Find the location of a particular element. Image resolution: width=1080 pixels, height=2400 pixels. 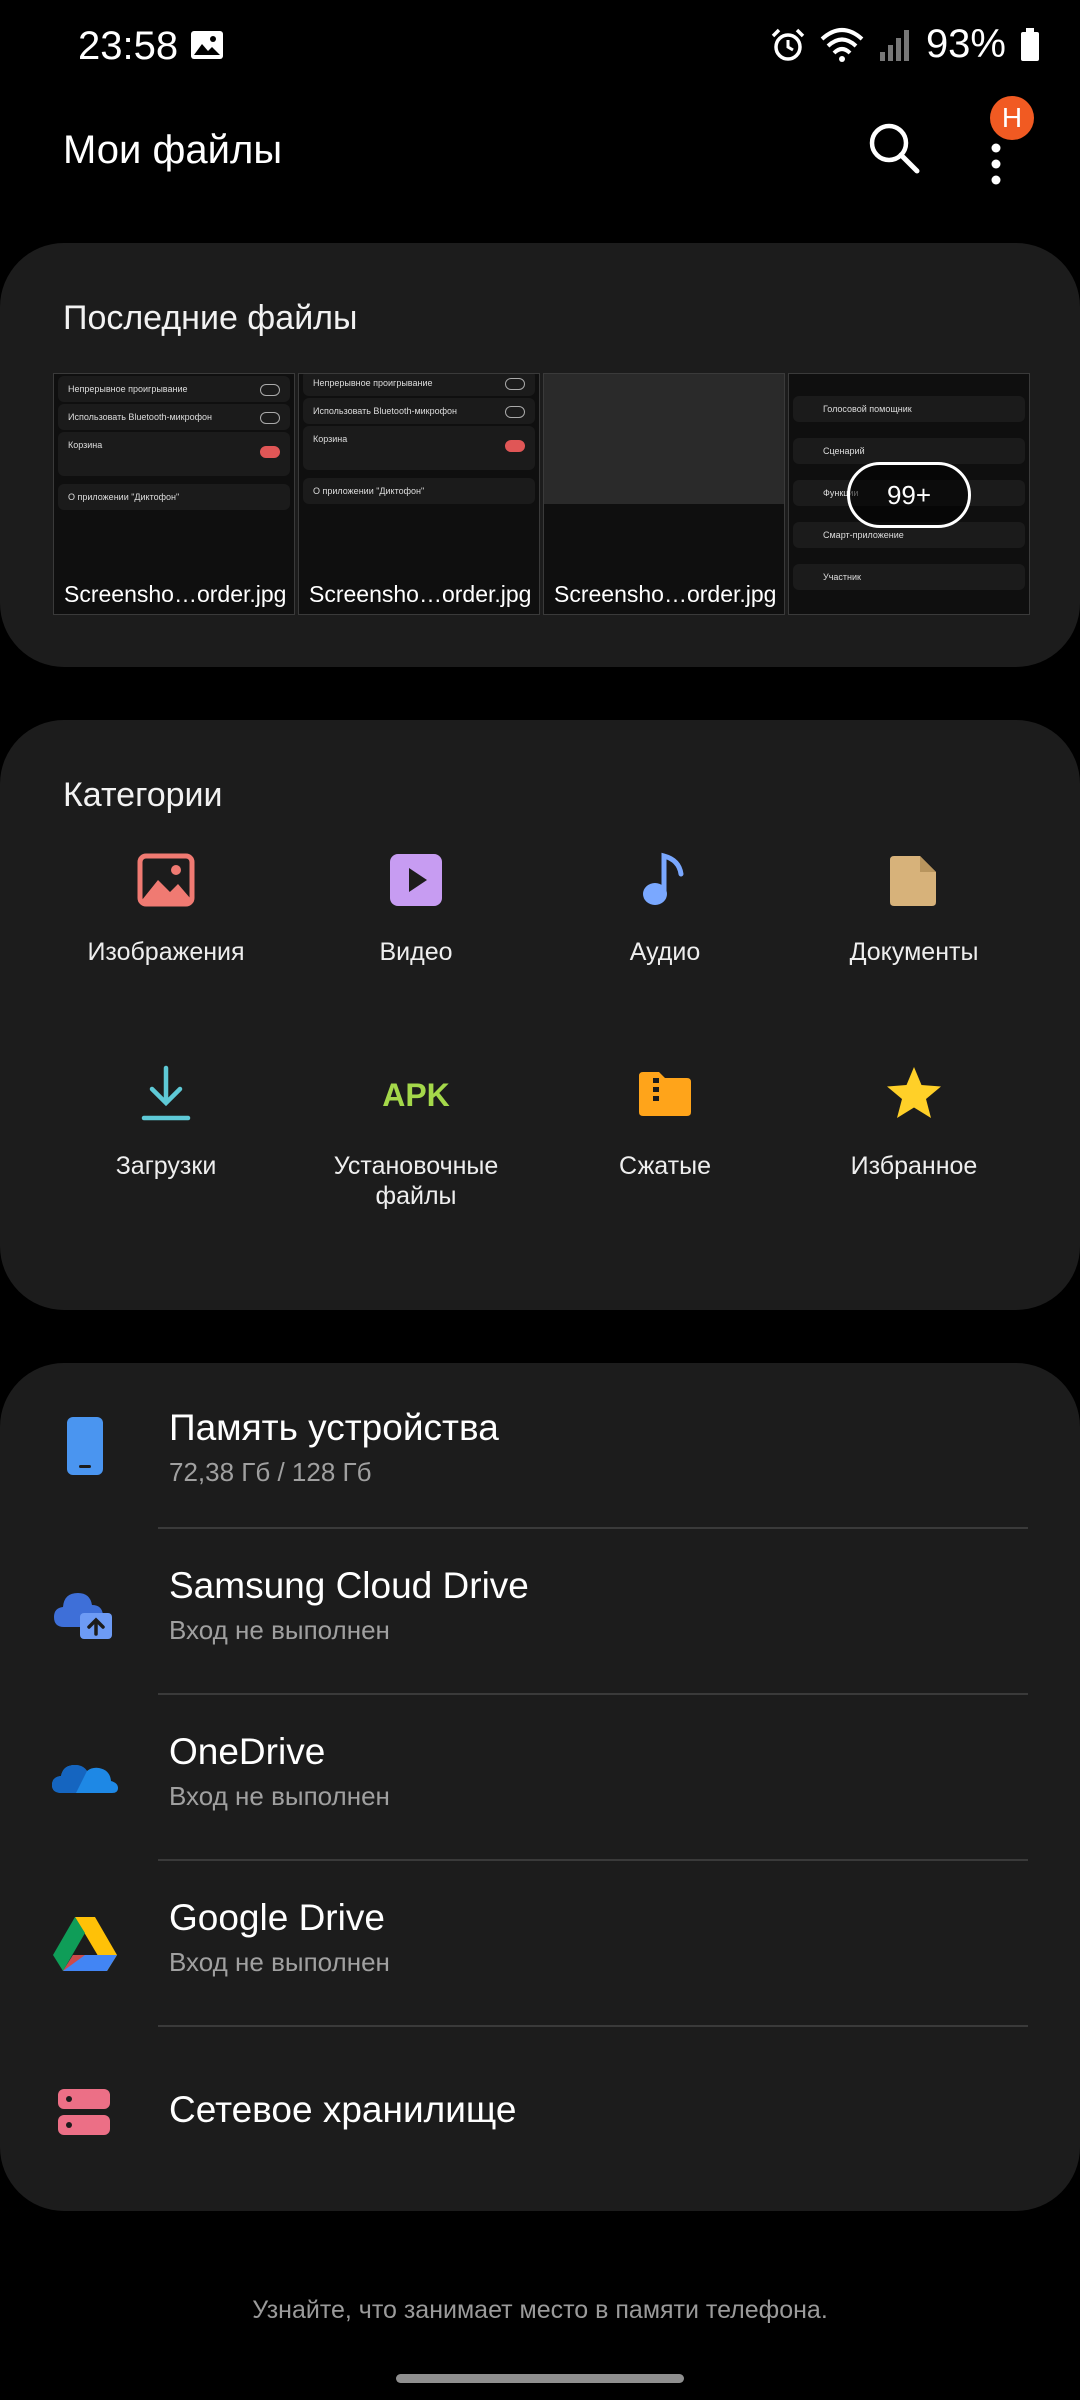

category-documents: Документы is located at coordinates (914, 908).